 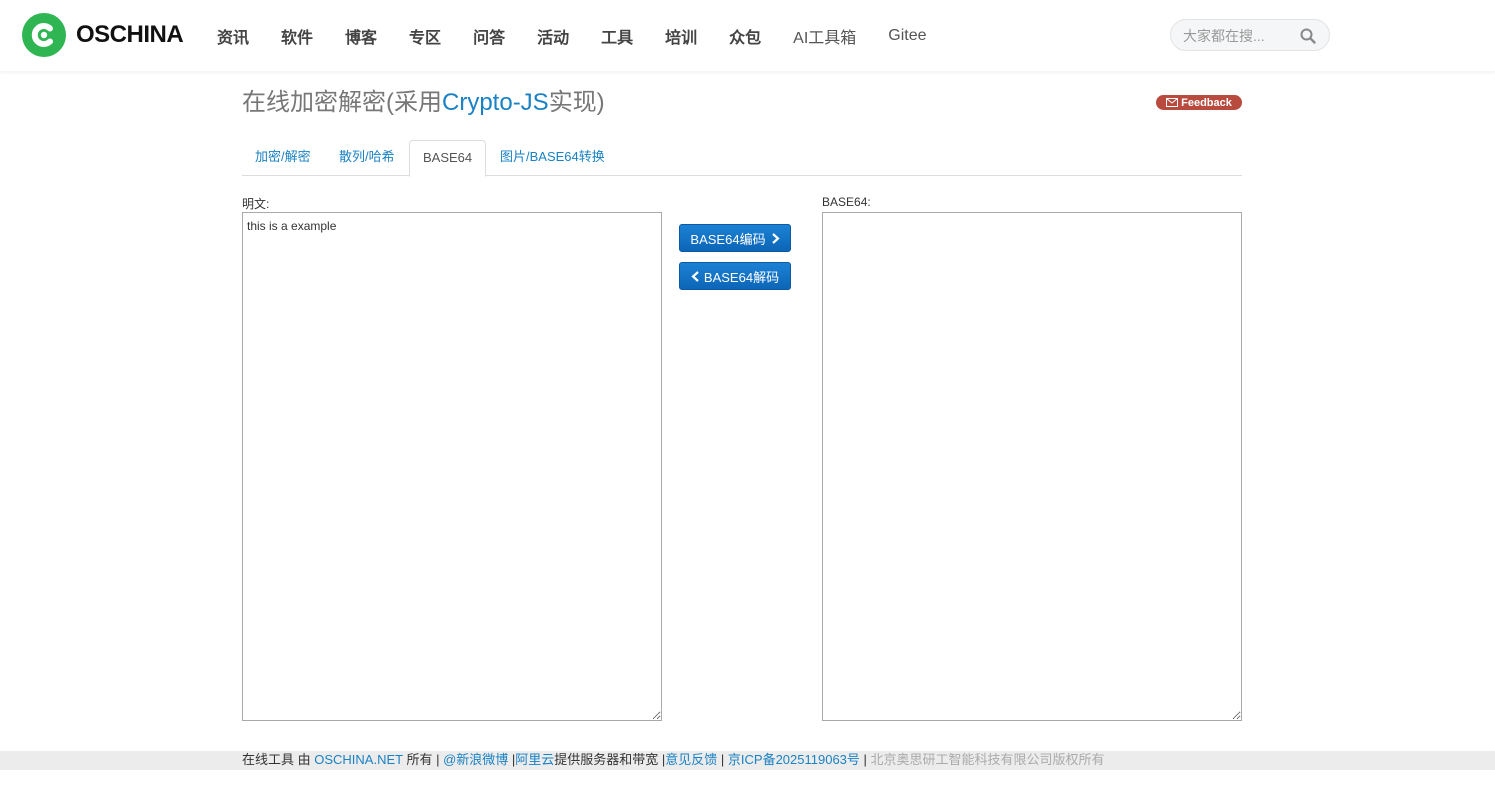 I want to click on footer-link-aliyun: 阿里云, so click(x=534, y=759).